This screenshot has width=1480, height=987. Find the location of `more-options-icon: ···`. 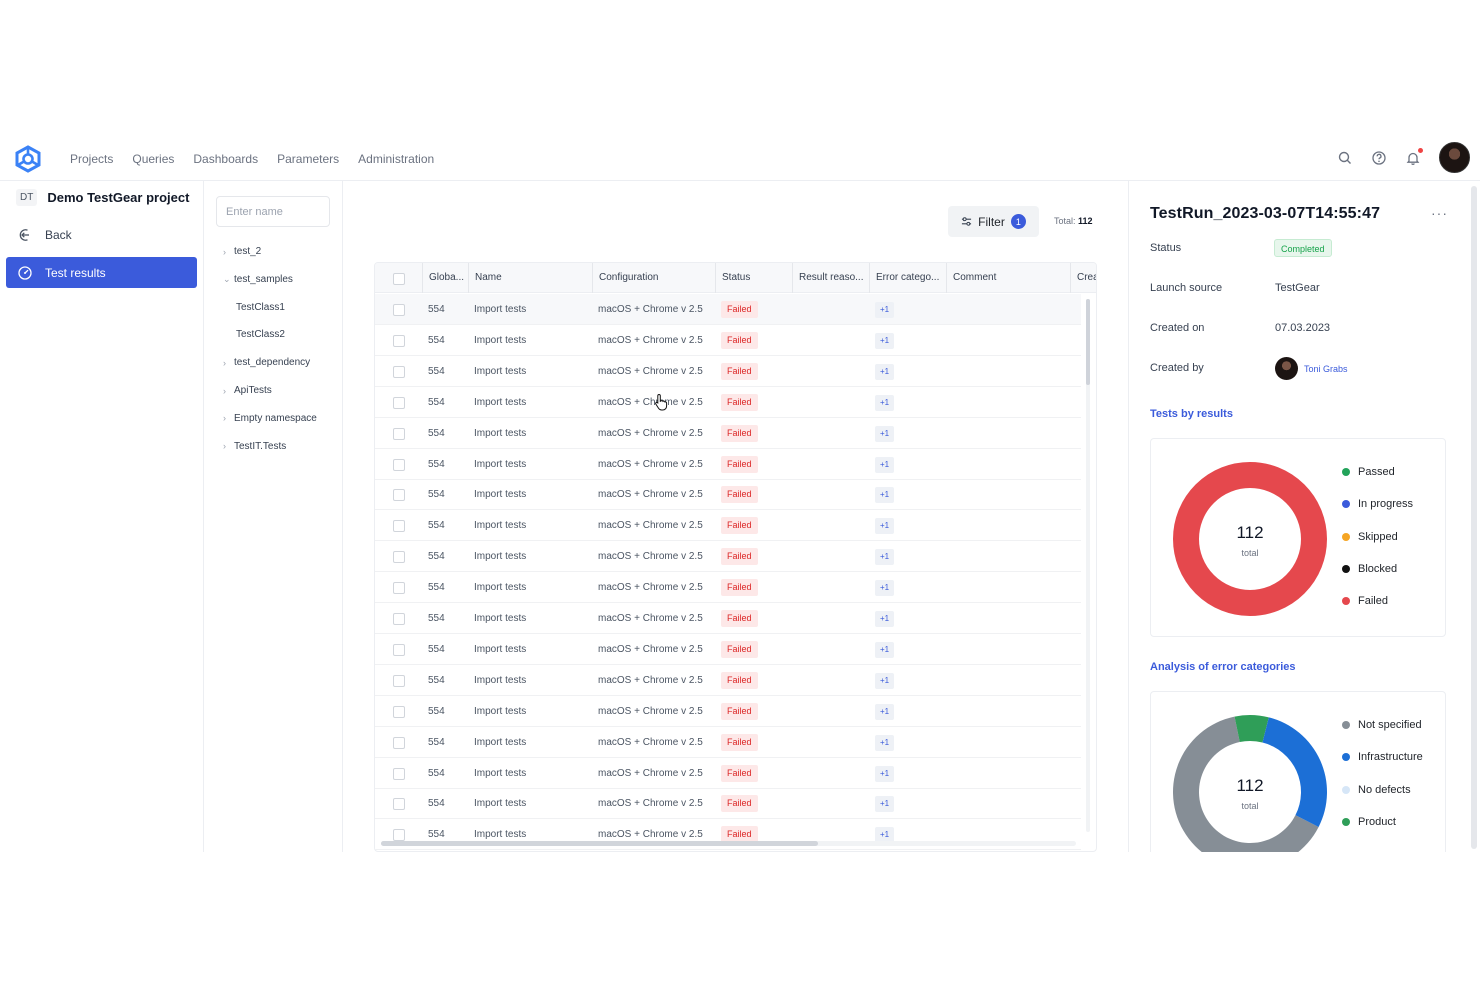

more-options-icon: ··· is located at coordinates (1439, 213).